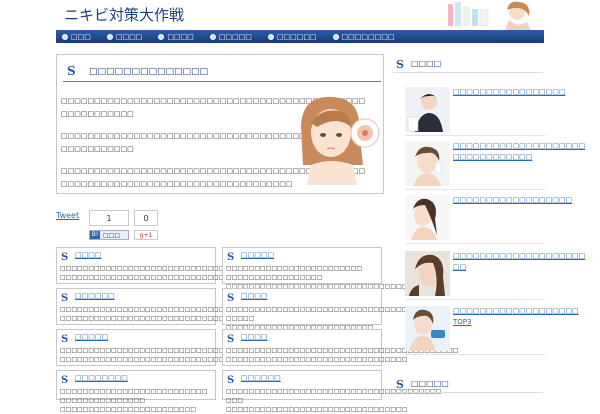 The image size is (600, 414). I want to click on sidebar-item: □□□□□□□□□□□□□□□□□□□□ □□□□□□□□□□□□, so click(495, 164).